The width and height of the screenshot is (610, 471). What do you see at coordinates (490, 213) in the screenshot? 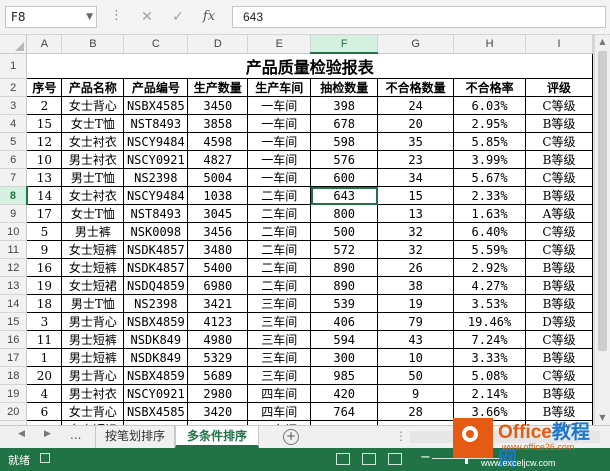
I see `data-cell: 1.63%` at bounding box center [490, 213].